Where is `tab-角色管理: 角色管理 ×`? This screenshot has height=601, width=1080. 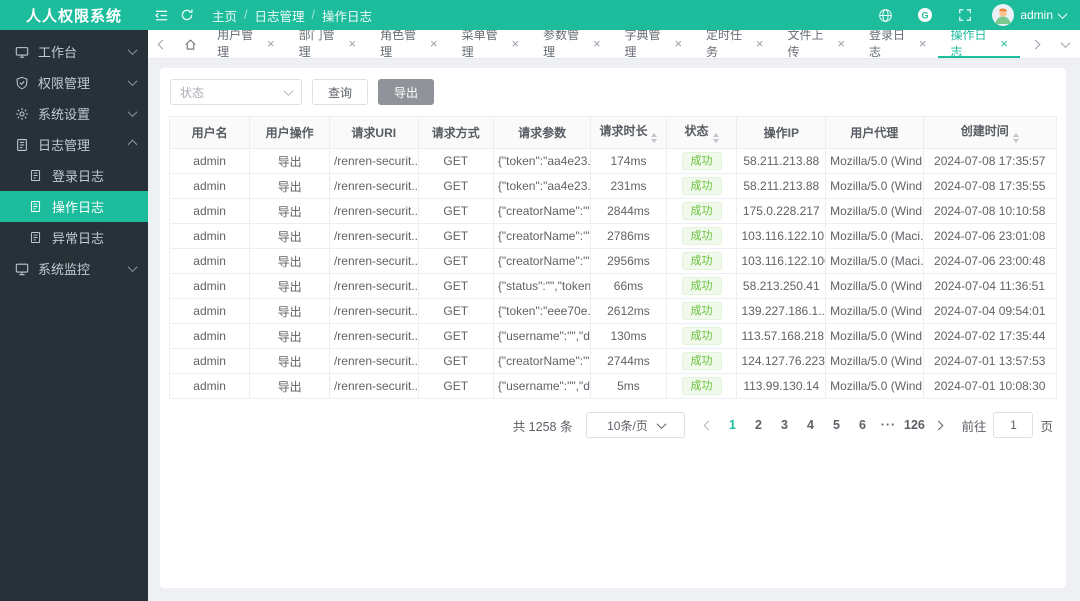 tab-角色管理: 角色管理 × is located at coordinates (408, 43).